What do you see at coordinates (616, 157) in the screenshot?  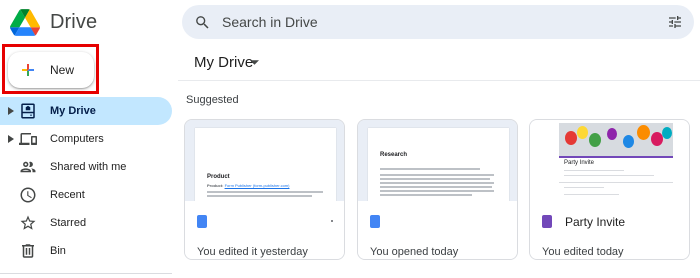 I see `form-header-bar` at bounding box center [616, 157].